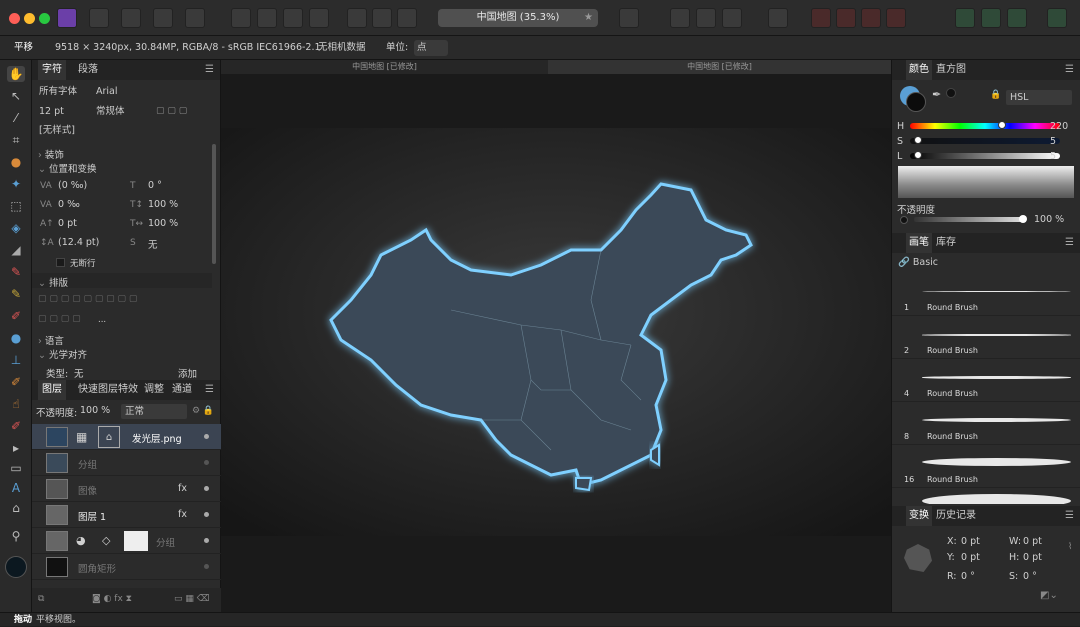 Image resolution: width=1080 pixels, height=627 pixels. Describe the element at coordinates (16, 228) in the screenshot. I see `flood-fill-tool-icon: ◈` at that location.